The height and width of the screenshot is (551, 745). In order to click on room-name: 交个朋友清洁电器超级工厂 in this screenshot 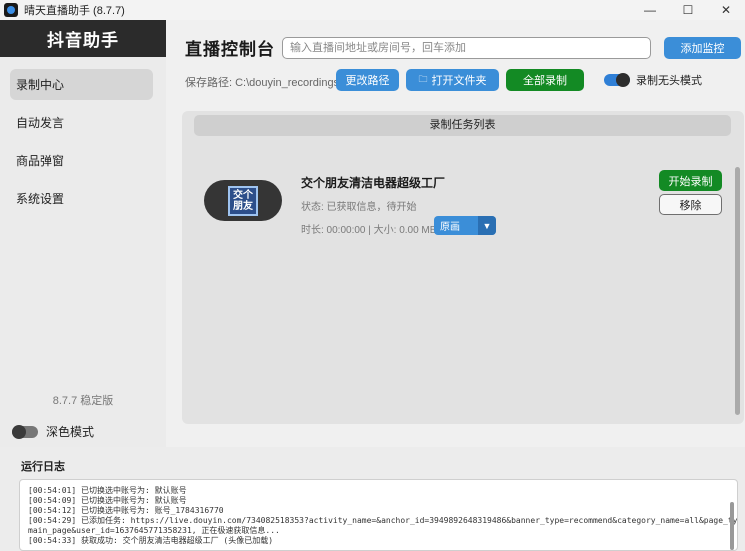, I will do `click(373, 183)`.